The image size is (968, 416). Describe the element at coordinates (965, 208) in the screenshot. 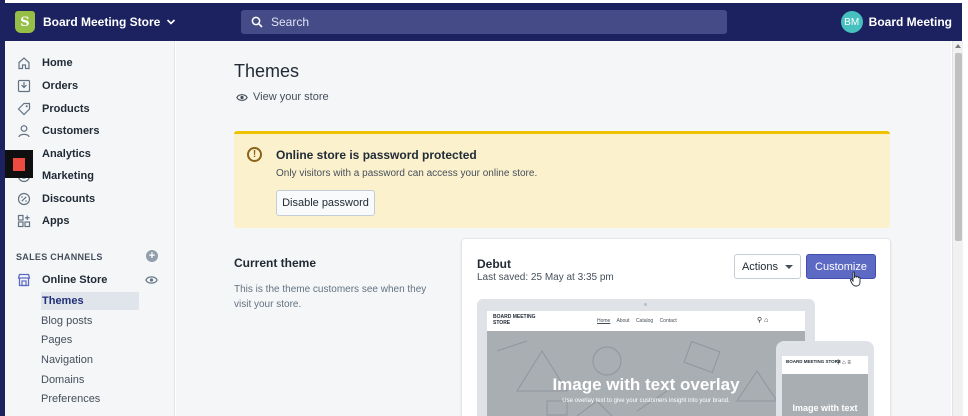

I see `window-edge` at that location.